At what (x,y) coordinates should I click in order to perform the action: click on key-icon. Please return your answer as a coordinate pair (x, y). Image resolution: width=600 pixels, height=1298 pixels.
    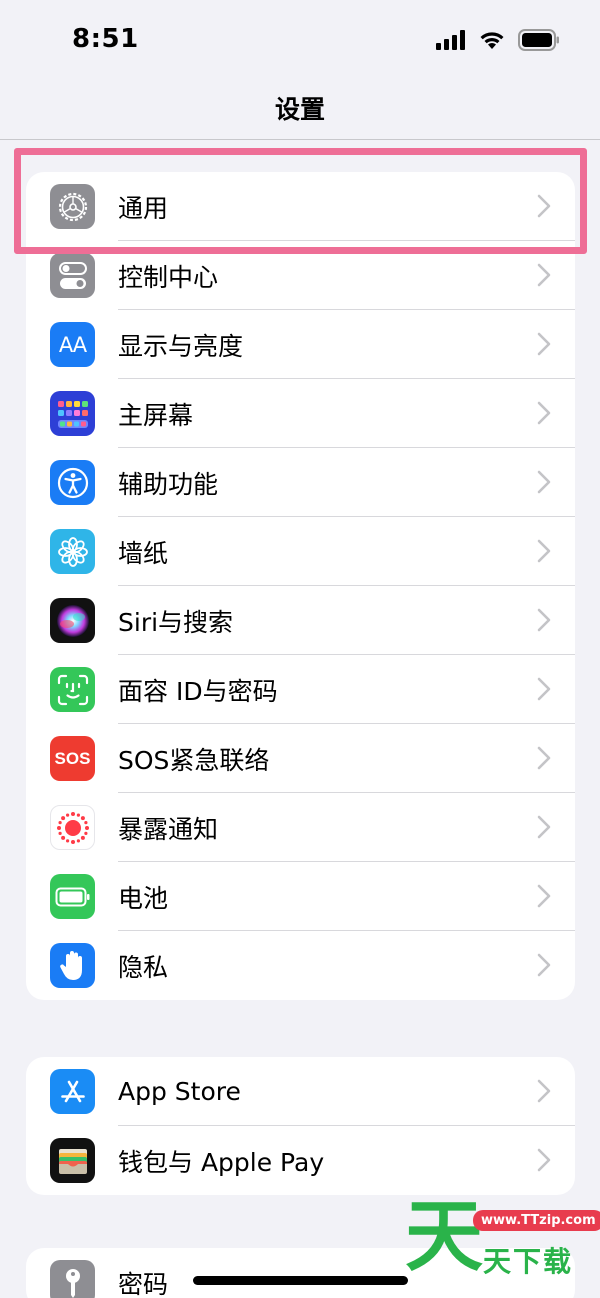
    Looking at the image, I should click on (72, 1279).